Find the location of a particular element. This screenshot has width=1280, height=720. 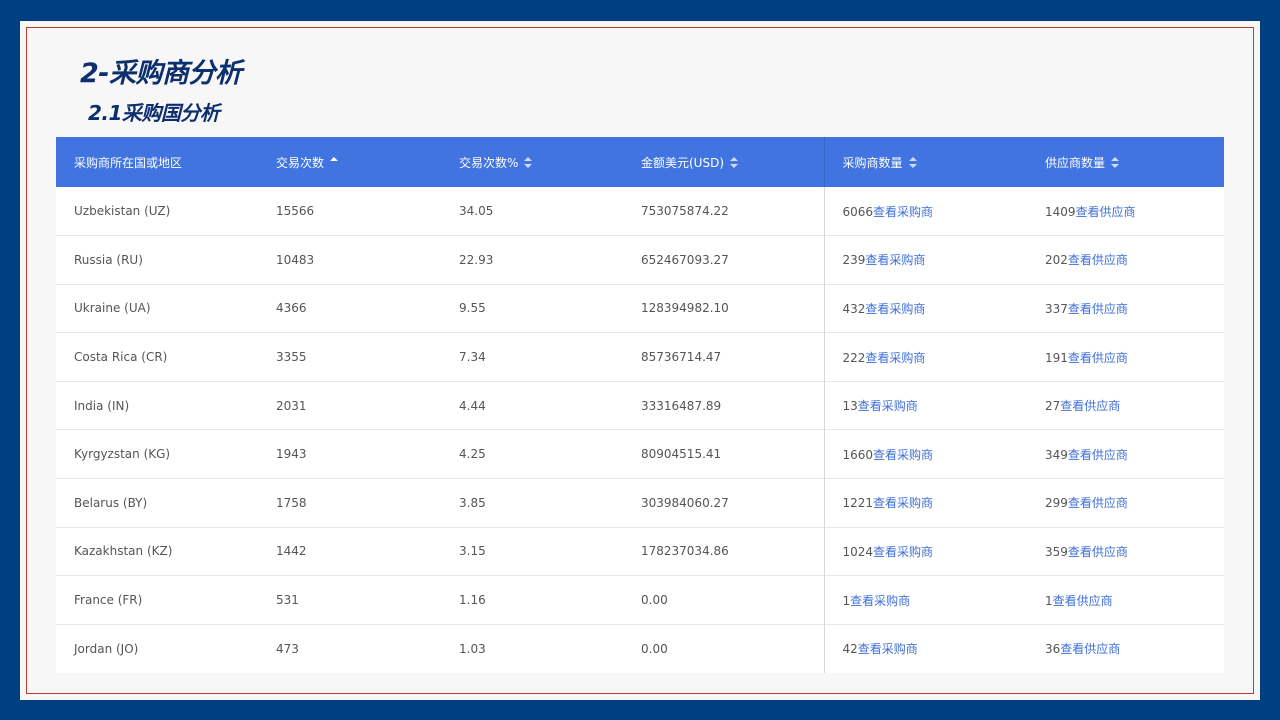

cell-buyers: 1660查看采购商 is located at coordinates (925, 454).